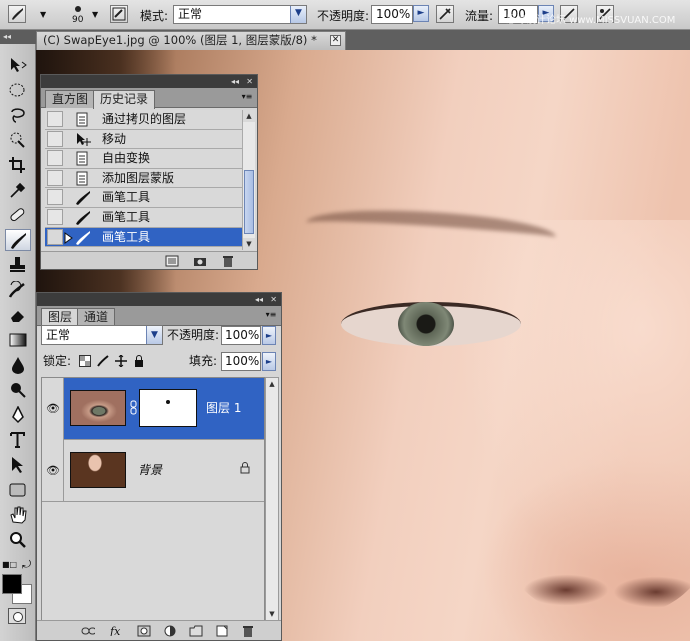 The width and height of the screenshot is (690, 641). I want to click on layer-row-layer1: 👁 图层 1, so click(153, 409).